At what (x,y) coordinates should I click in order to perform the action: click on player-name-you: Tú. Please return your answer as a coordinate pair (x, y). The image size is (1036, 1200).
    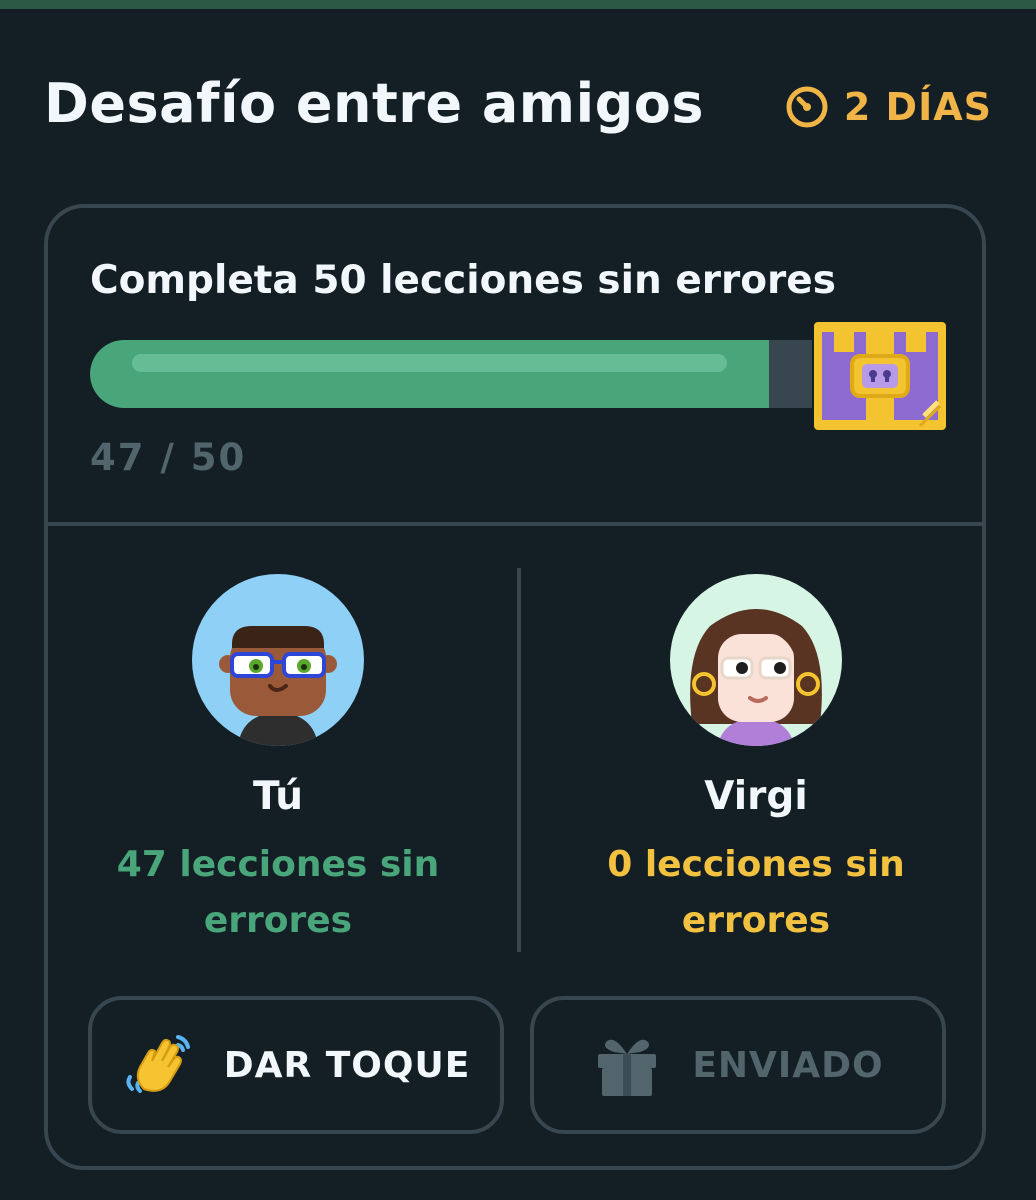
    Looking at the image, I should click on (278, 796).